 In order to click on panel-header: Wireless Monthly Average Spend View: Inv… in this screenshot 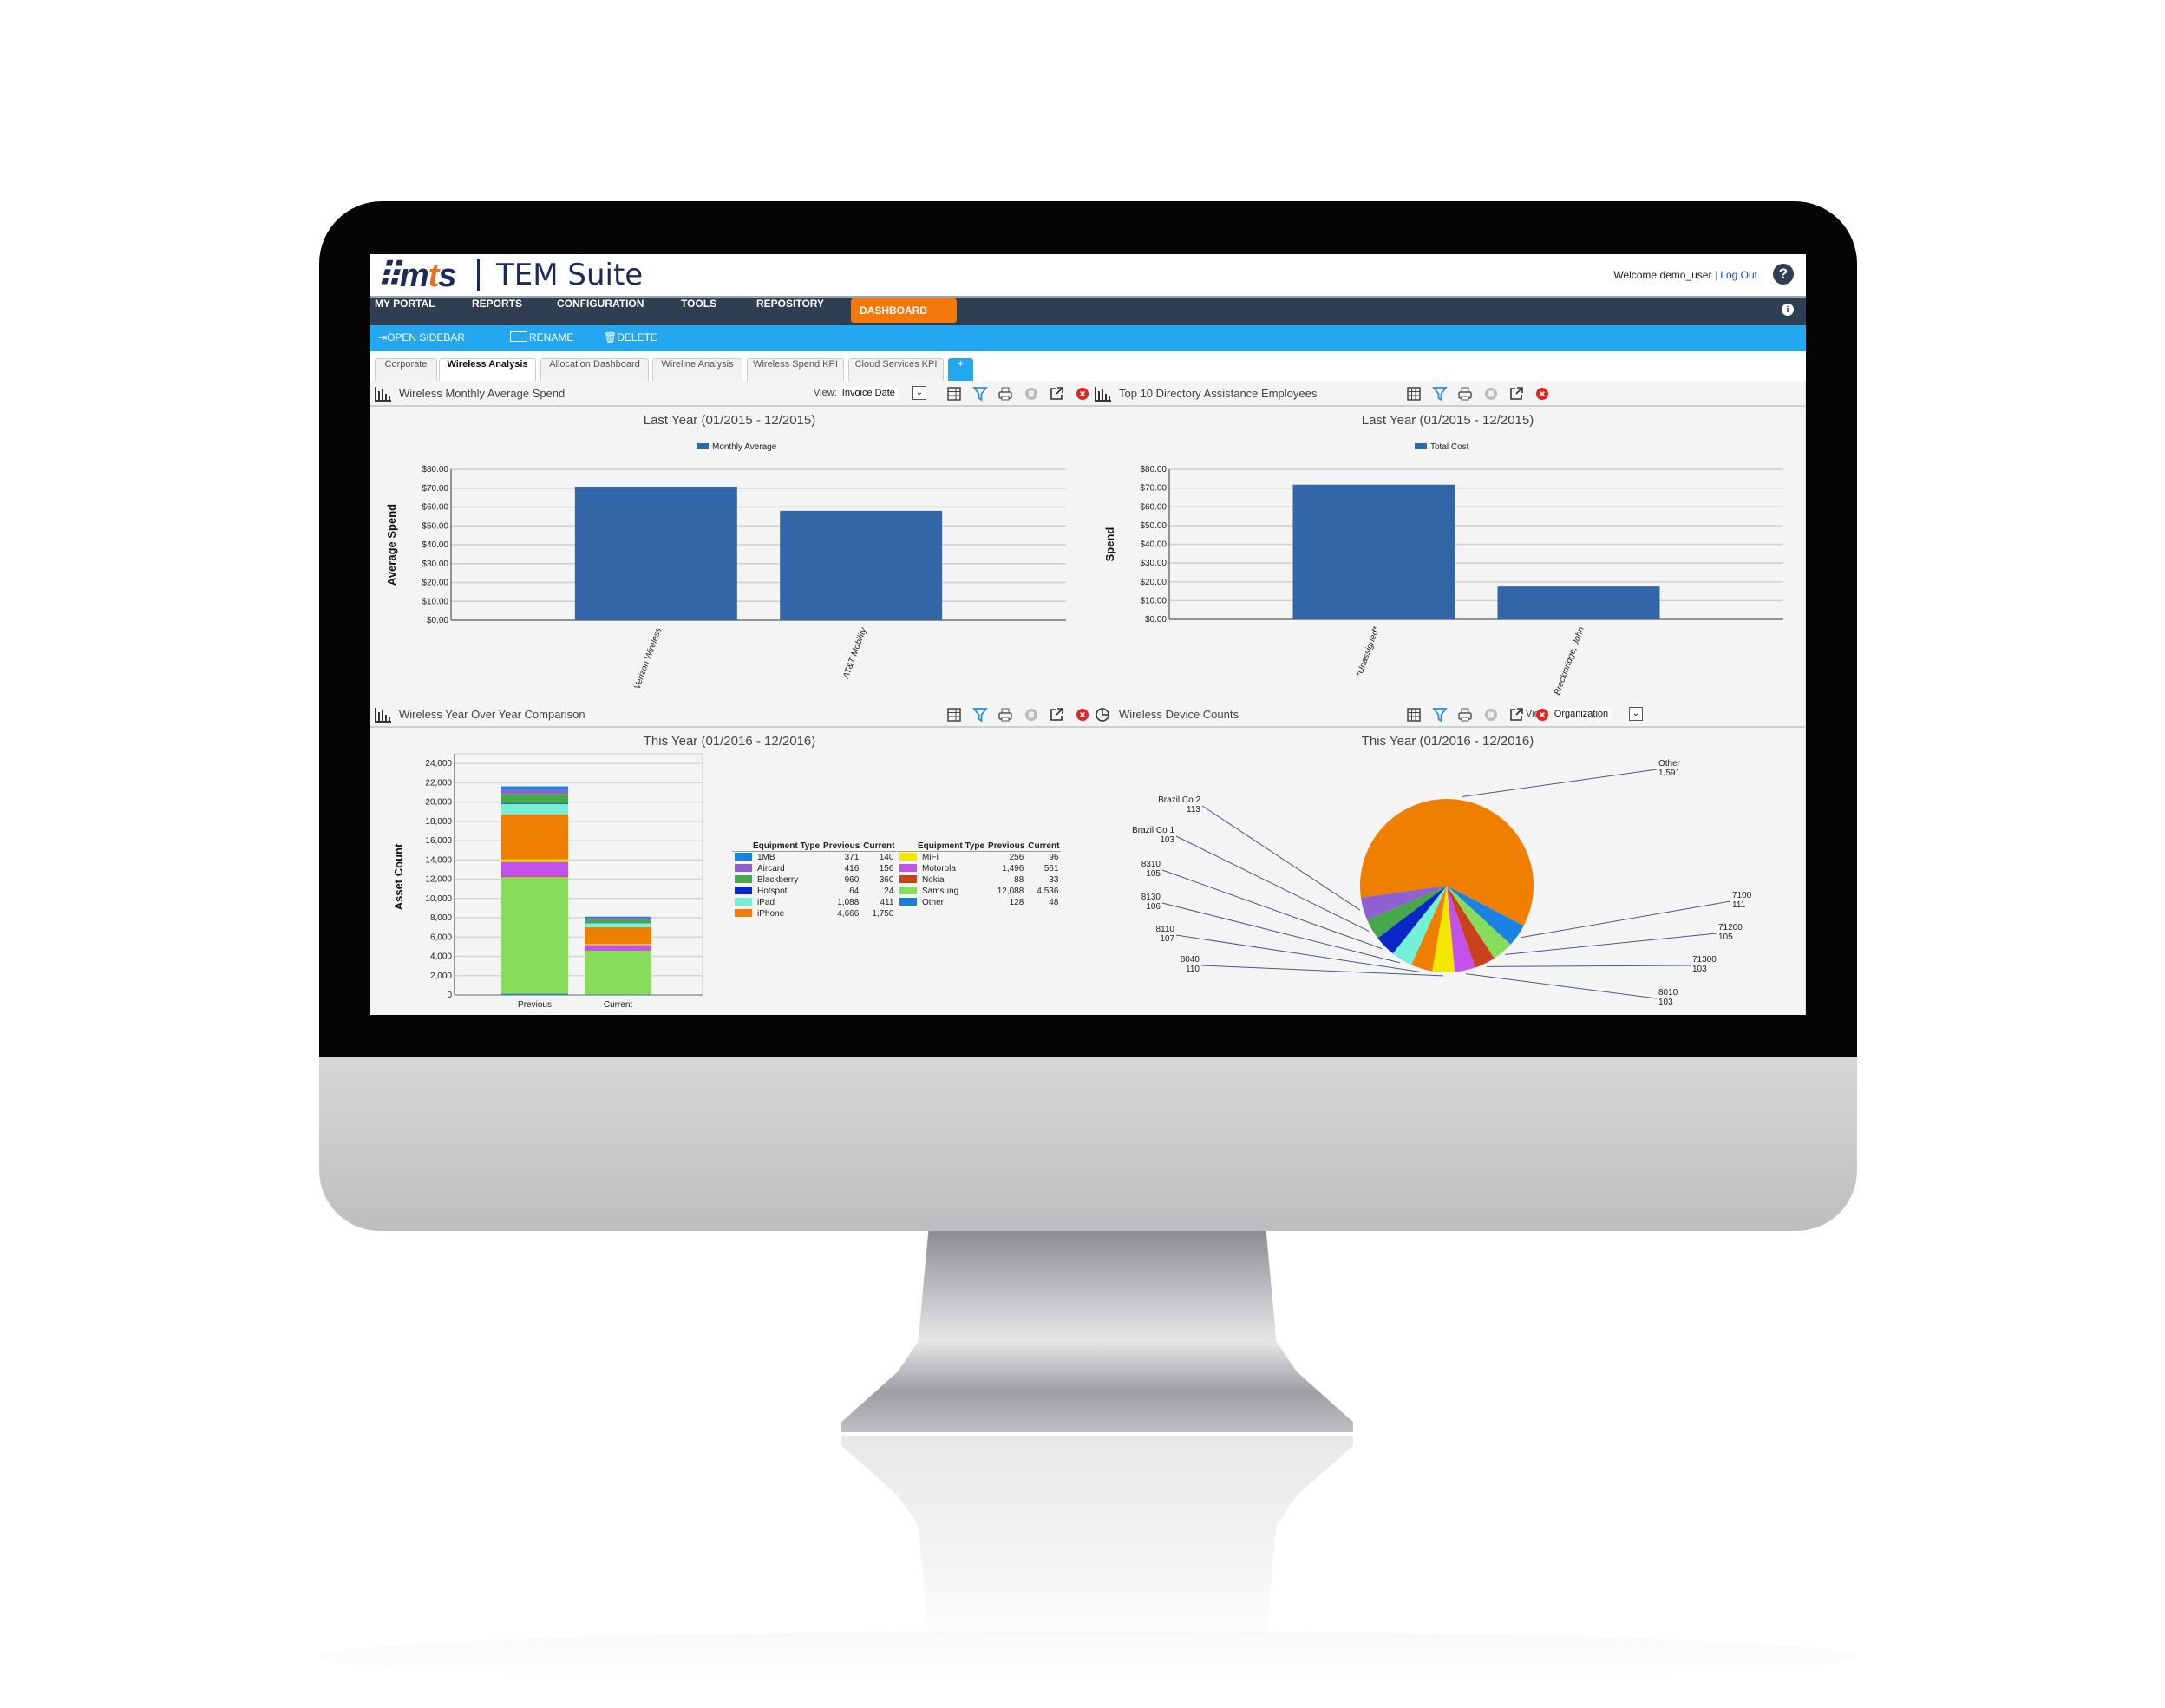, I will do `click(729, 394)`.